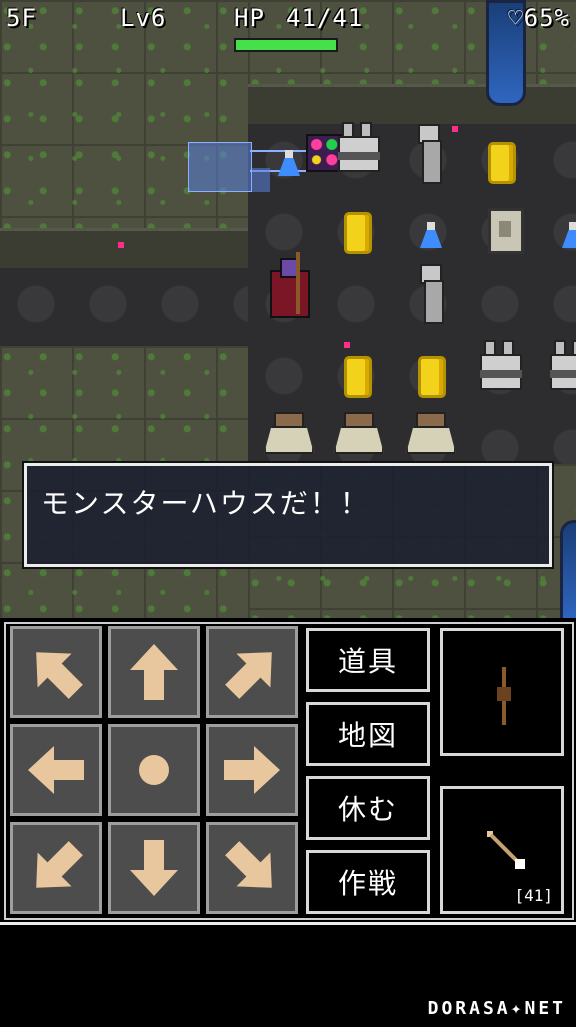 The width and height of the screenshot is (576, 1027). Describe the element at coordinates (506, 850) in the screenshot. I see `arrow-icon` at that location.